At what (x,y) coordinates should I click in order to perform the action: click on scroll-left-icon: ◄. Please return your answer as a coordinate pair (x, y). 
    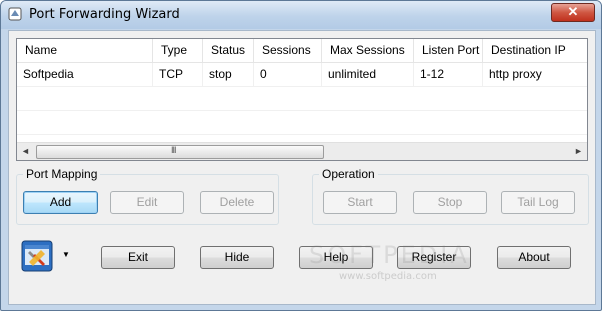
    Looking at the image, I should click on (25, 151).